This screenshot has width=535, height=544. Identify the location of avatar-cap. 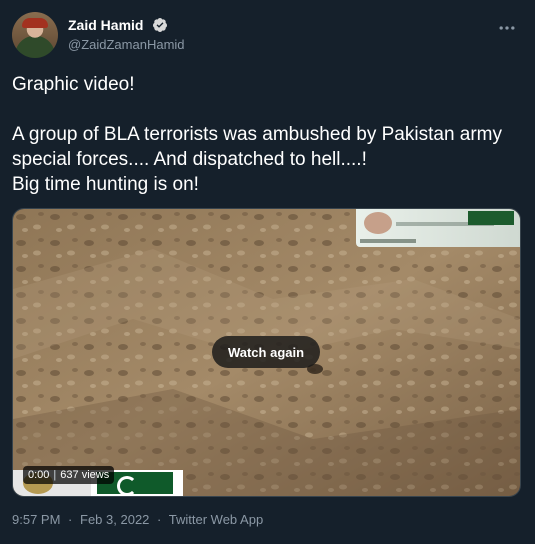
(35, 23).